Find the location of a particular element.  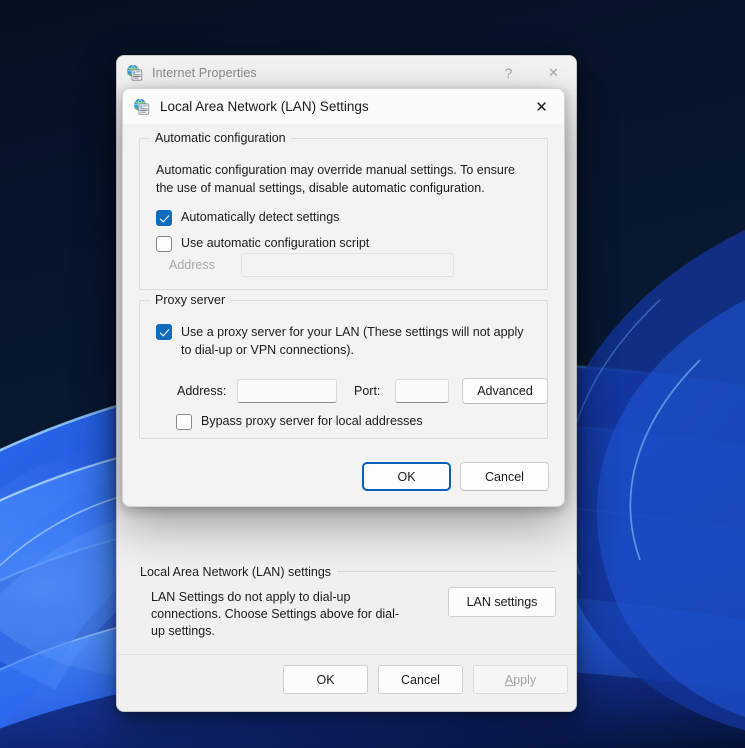

internet-properties-apply-button: Apply is located at coordinates (520, 679).